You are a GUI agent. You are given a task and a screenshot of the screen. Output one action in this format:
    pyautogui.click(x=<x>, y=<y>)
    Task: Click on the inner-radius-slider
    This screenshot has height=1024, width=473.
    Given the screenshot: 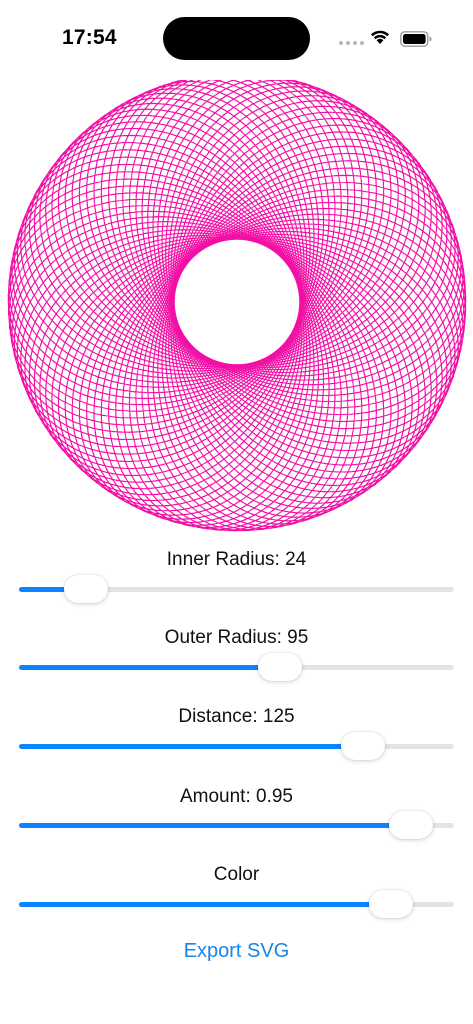 What is the action you would take?
    pyautogui.click(x=236, y=589)
    